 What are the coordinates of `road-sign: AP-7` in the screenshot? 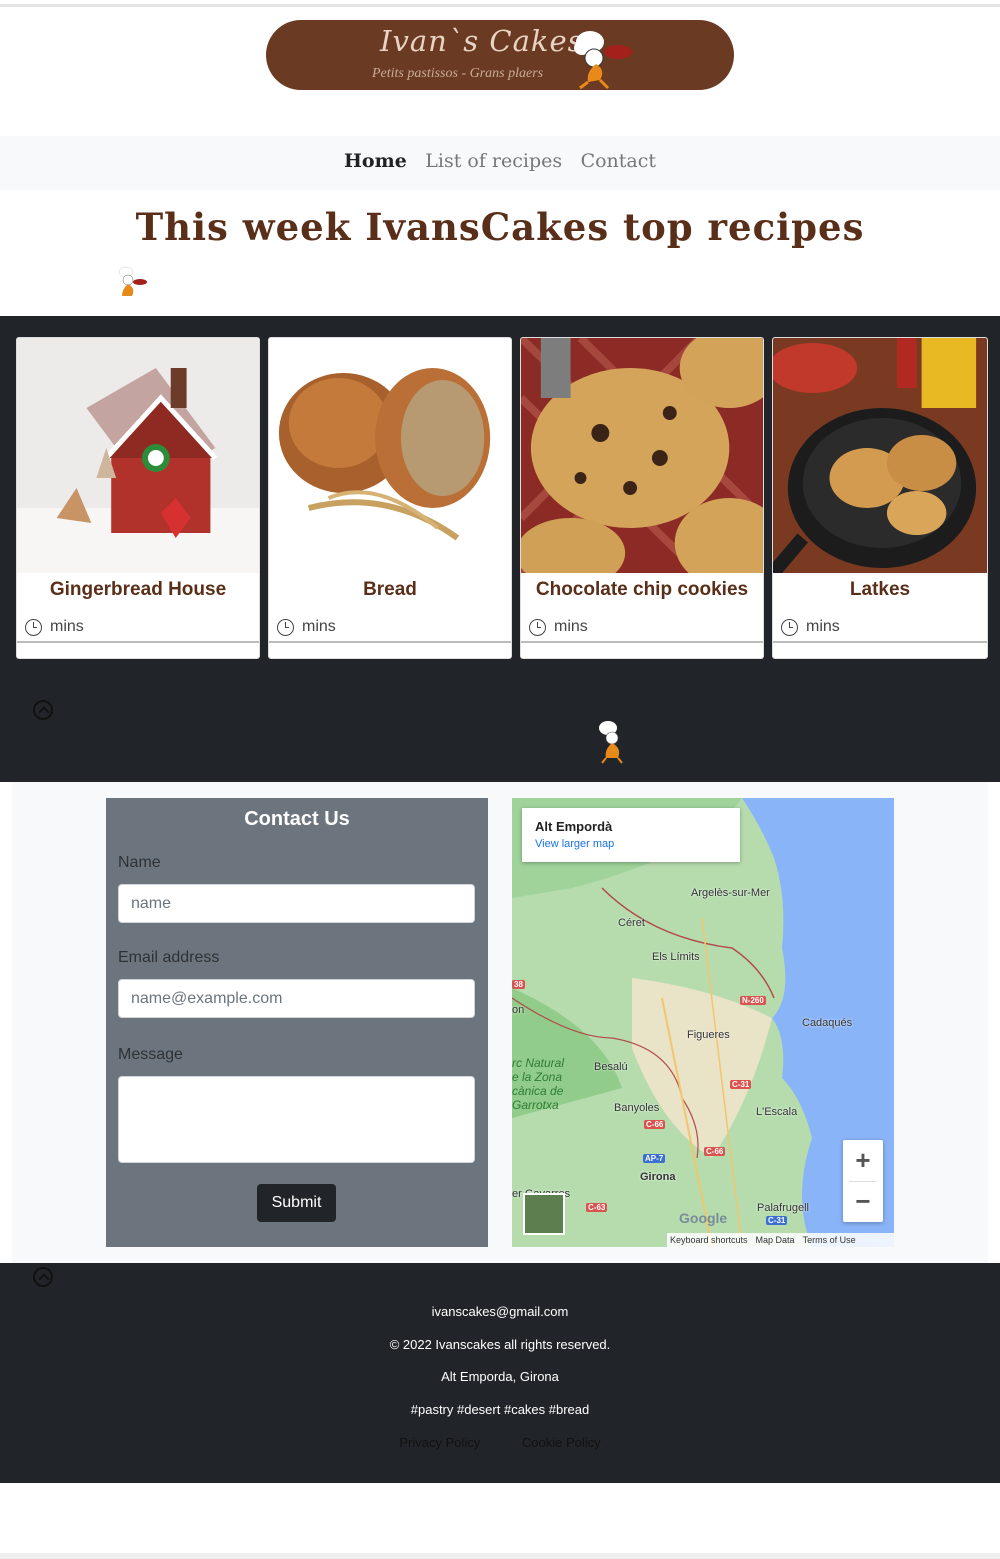 It's located at (654, 1158).